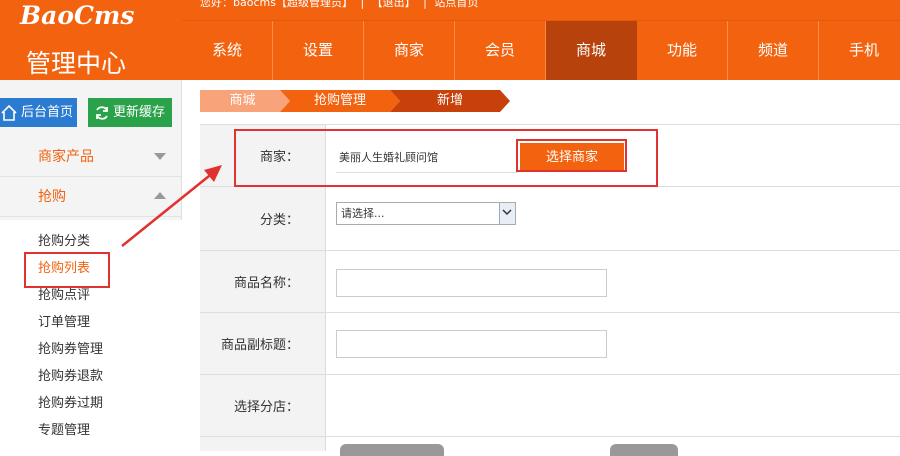  What do you see at coordinates (263, 444) in the screenshot?
I see `next-row-label` at bounding box center [263, 444].